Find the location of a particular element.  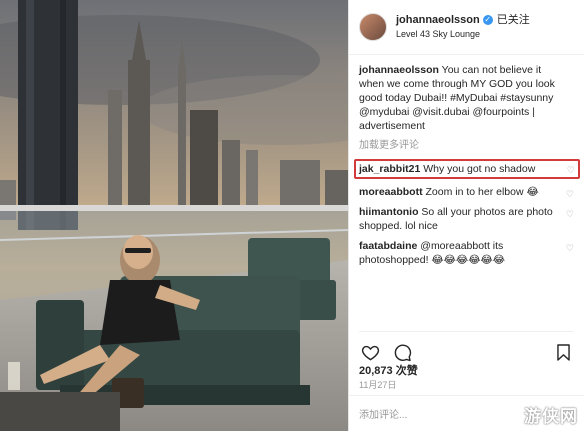

comment-item: moreaabbott Zoom in to her elbow 😂 ♡ is located at coordinates (466, 192).